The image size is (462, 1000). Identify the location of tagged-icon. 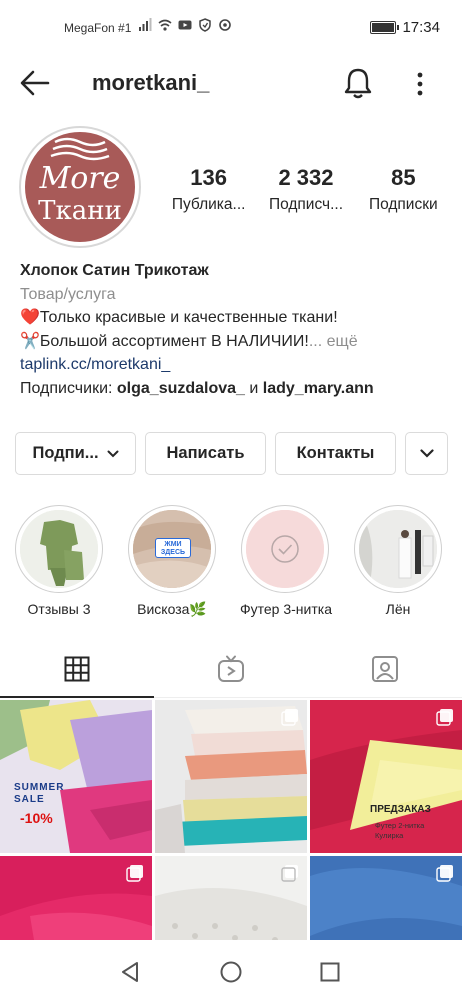
(385, 668).